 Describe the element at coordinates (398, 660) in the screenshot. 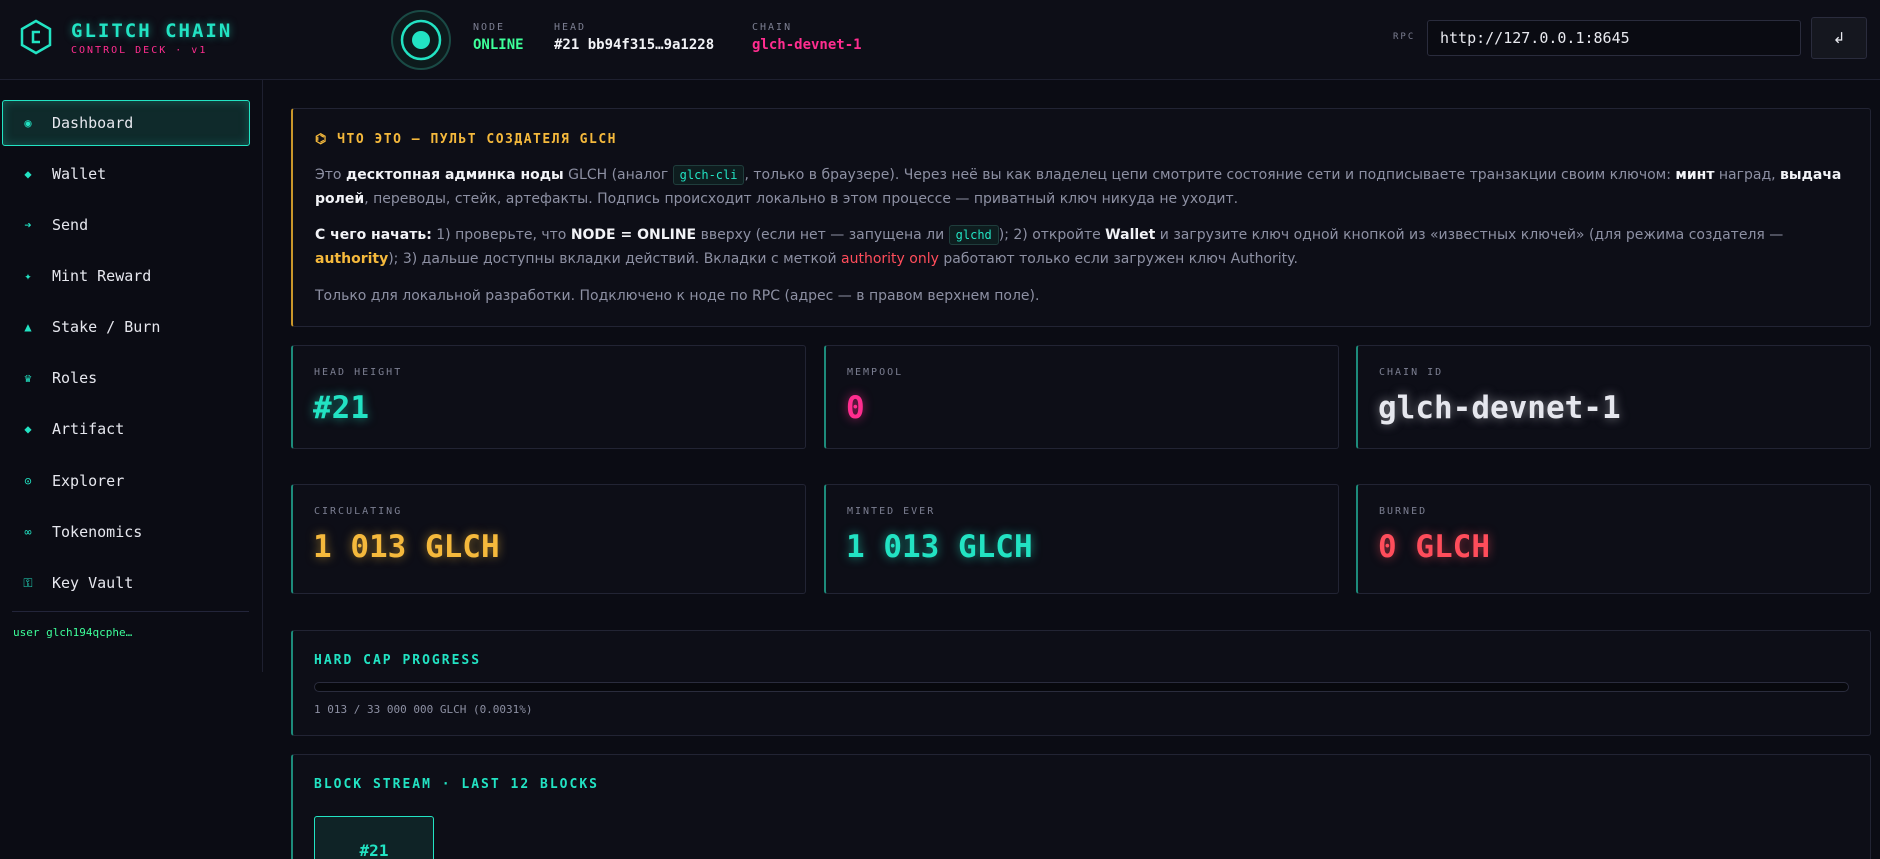

I see `hard-cap-title: HARD CAP PROGRESS` at that location.